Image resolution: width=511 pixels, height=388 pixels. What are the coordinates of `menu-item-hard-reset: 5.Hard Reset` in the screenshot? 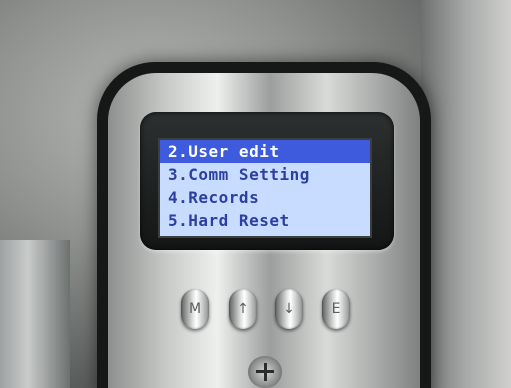 It's located at (265, 220).